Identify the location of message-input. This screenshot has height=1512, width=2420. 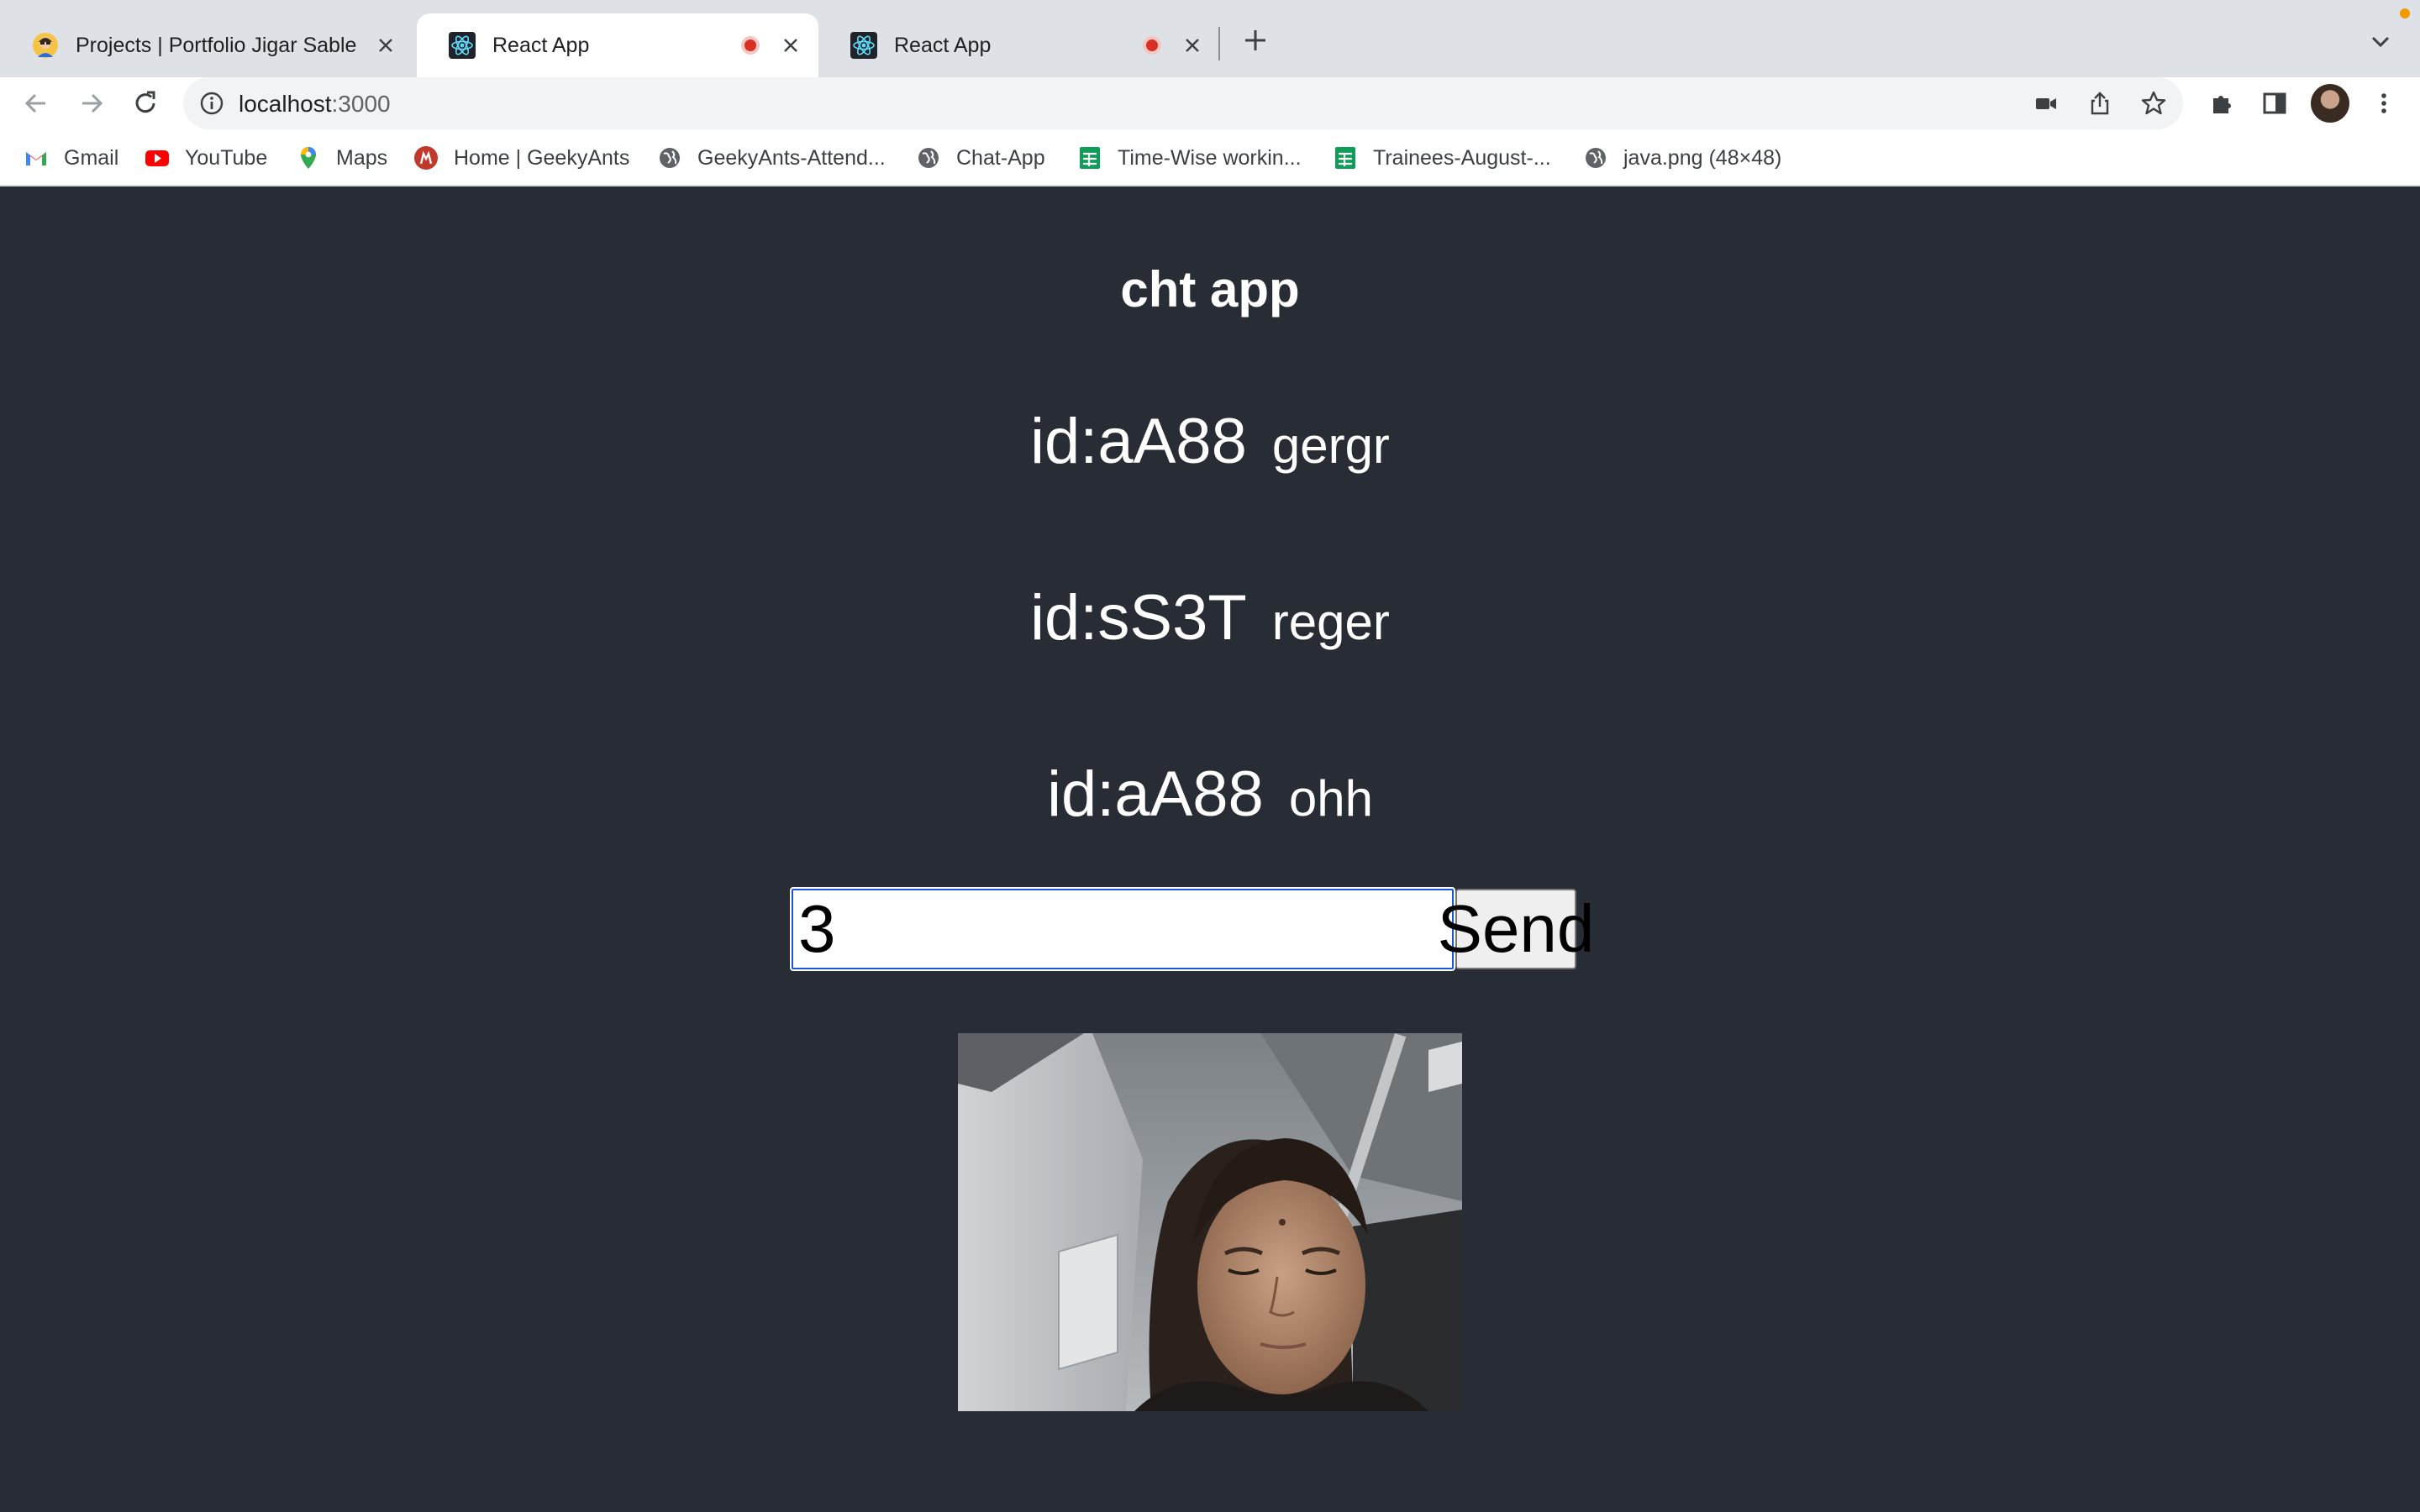
(1122, 929).